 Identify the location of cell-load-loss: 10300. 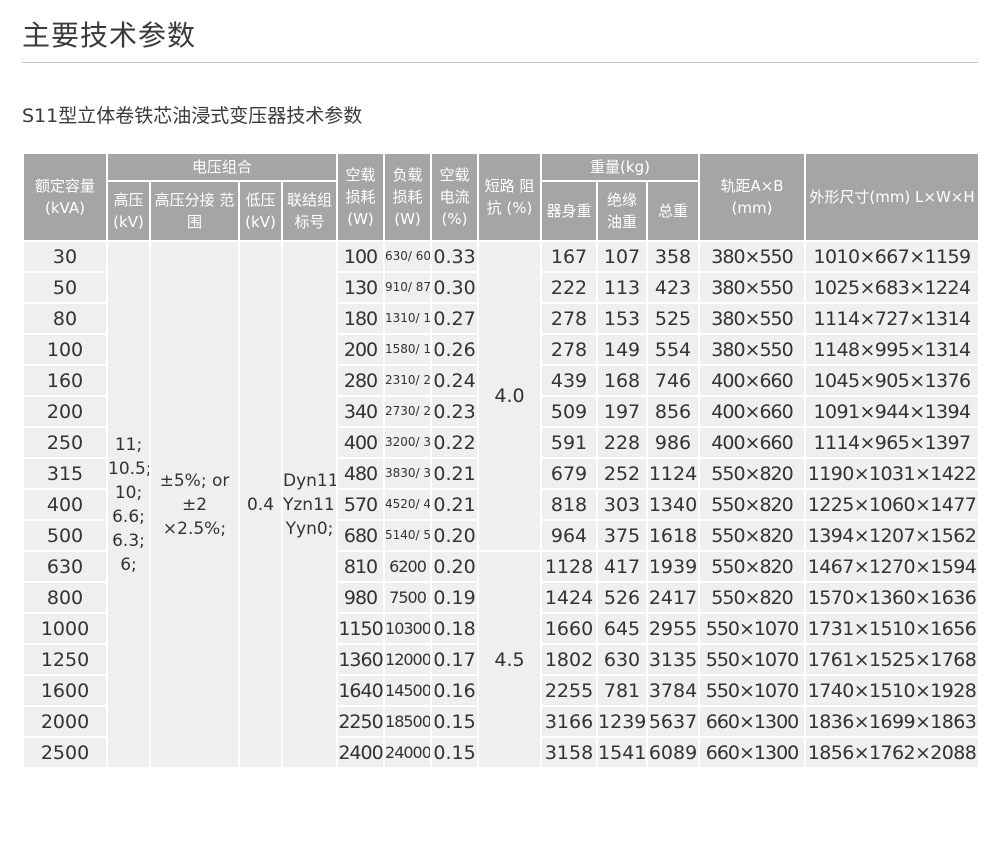
(408, 628).